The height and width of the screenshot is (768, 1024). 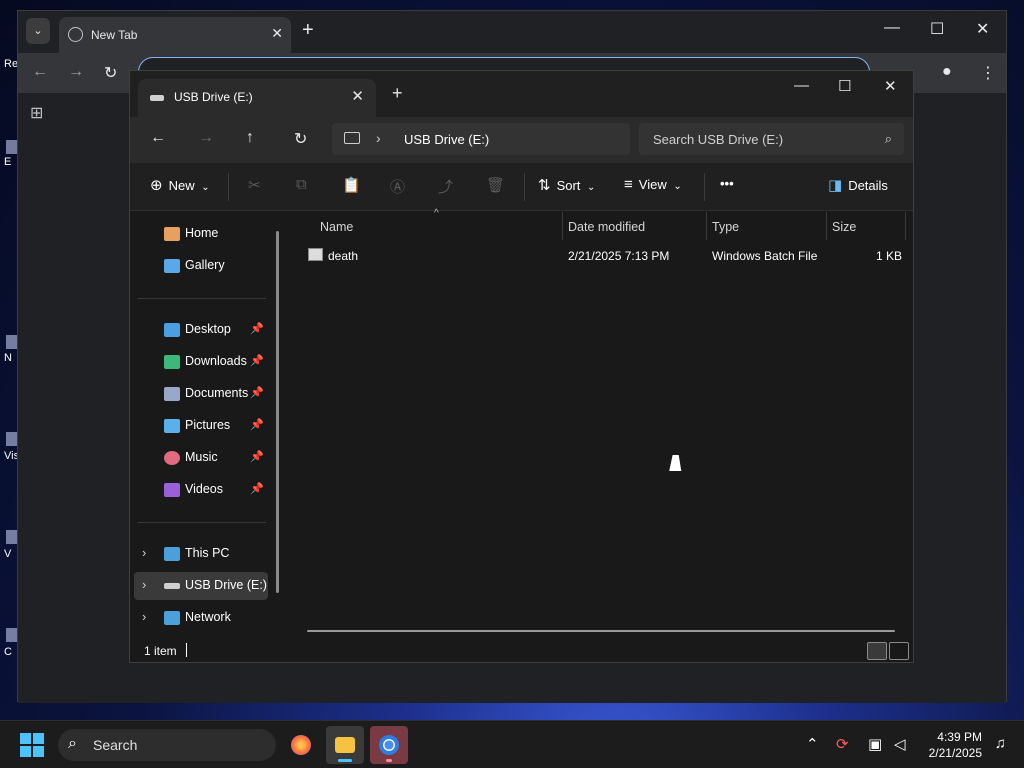 I want to click on nav-separator, so click(x=202, y=298).